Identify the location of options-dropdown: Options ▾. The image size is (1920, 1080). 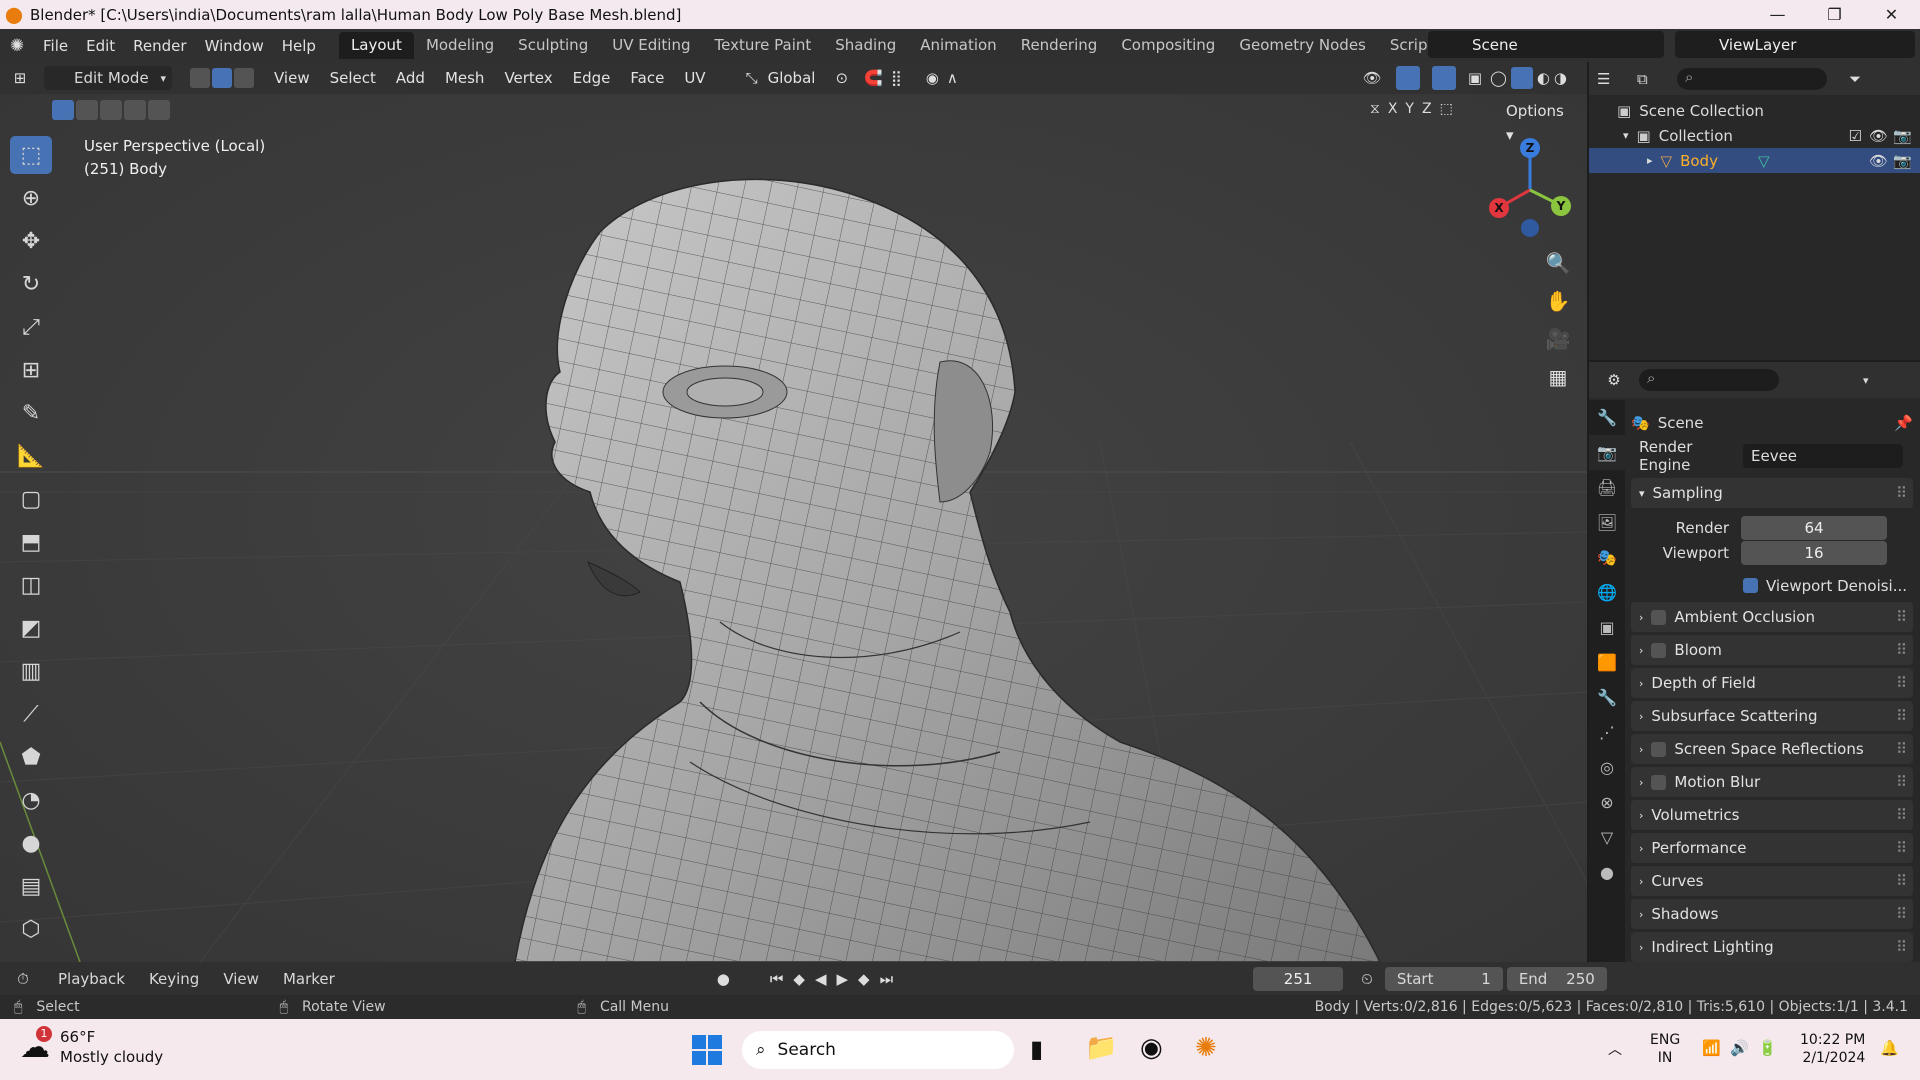
(1537, 121).